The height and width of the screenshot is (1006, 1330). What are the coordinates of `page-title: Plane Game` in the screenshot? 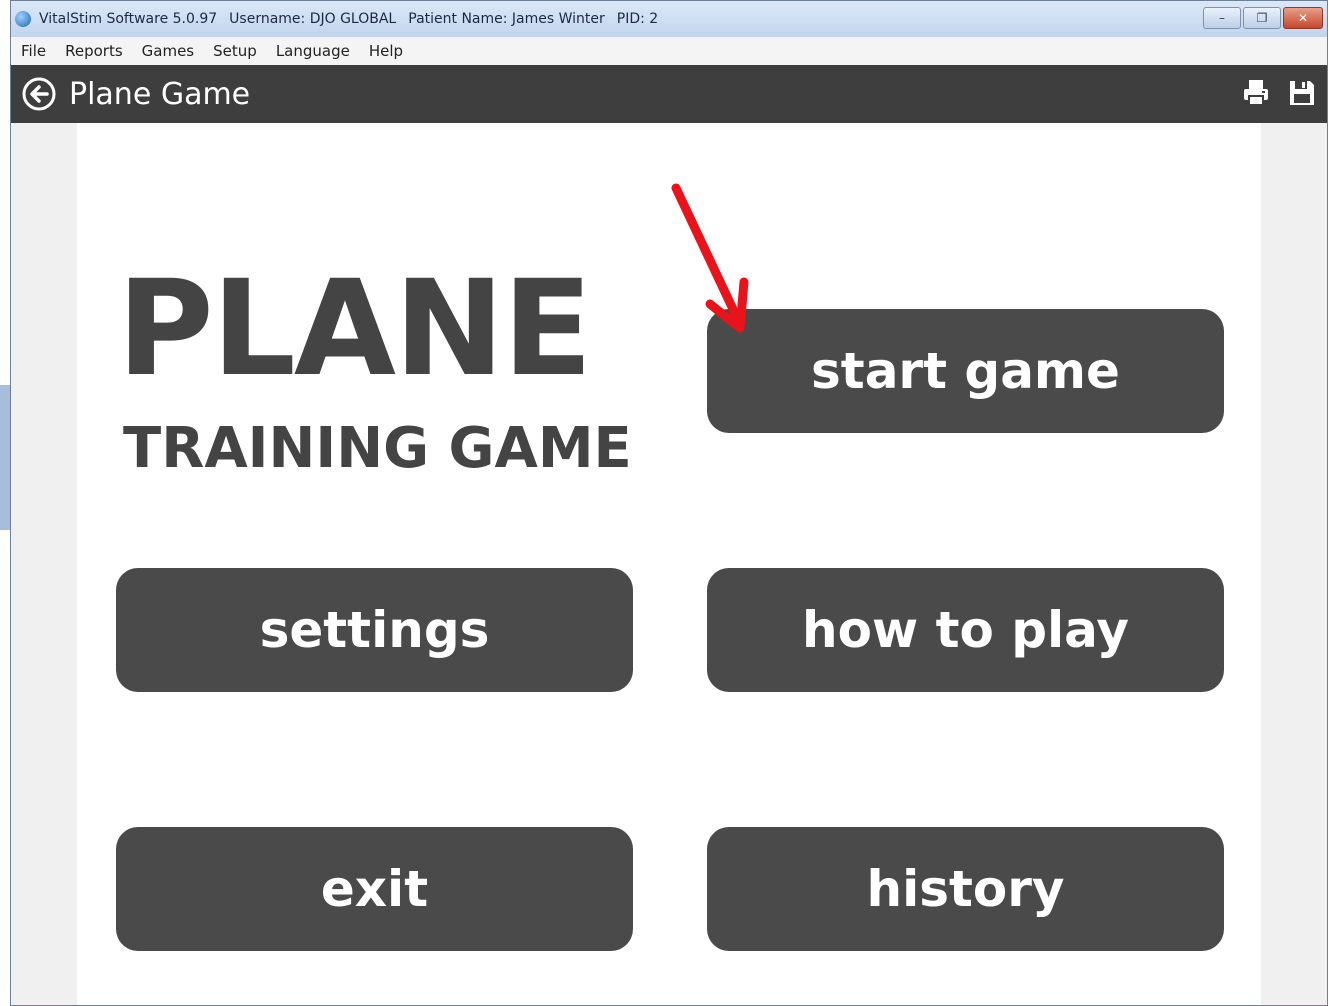 It's located at (160, 94).